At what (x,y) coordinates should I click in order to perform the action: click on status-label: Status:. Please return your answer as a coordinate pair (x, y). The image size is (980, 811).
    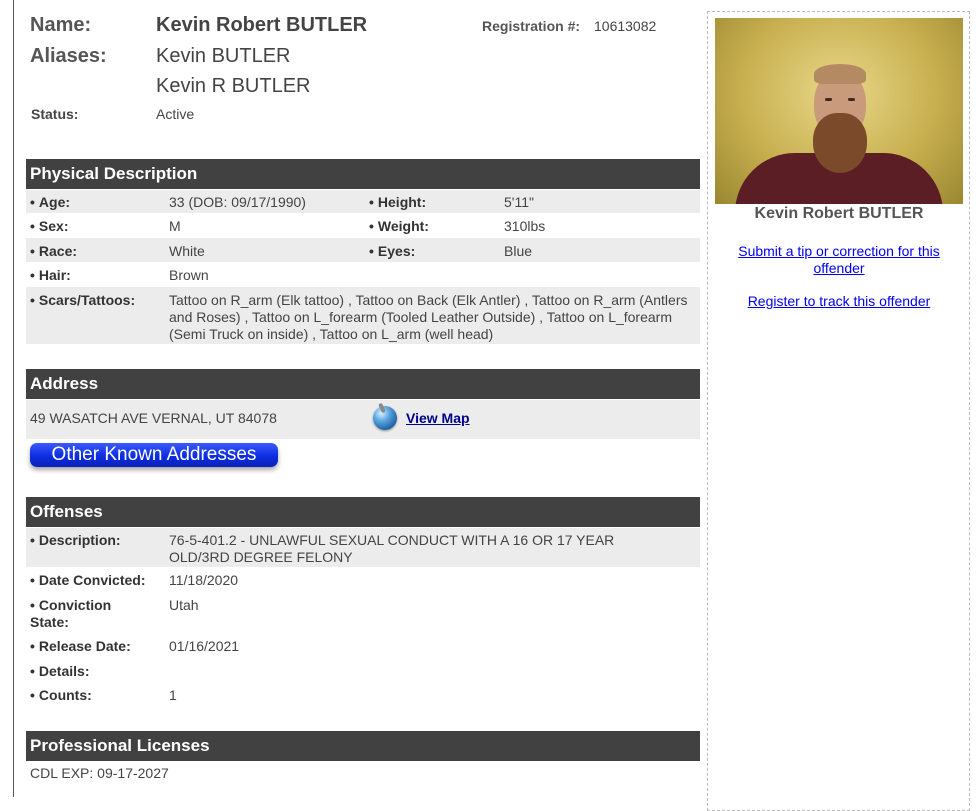
    Looking at the image, I should click on (55, 114).